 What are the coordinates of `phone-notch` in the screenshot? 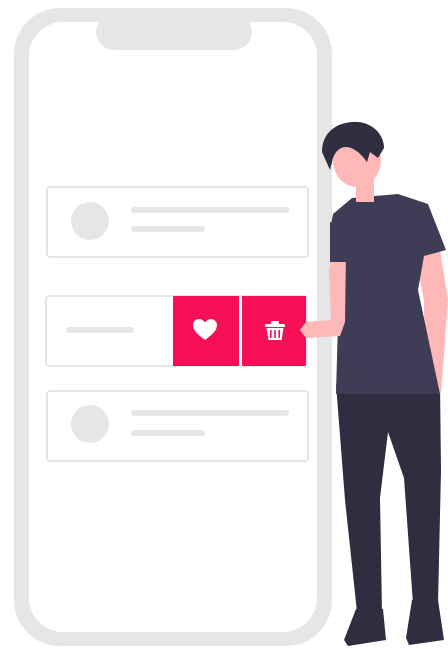 It's located at (174, 32).